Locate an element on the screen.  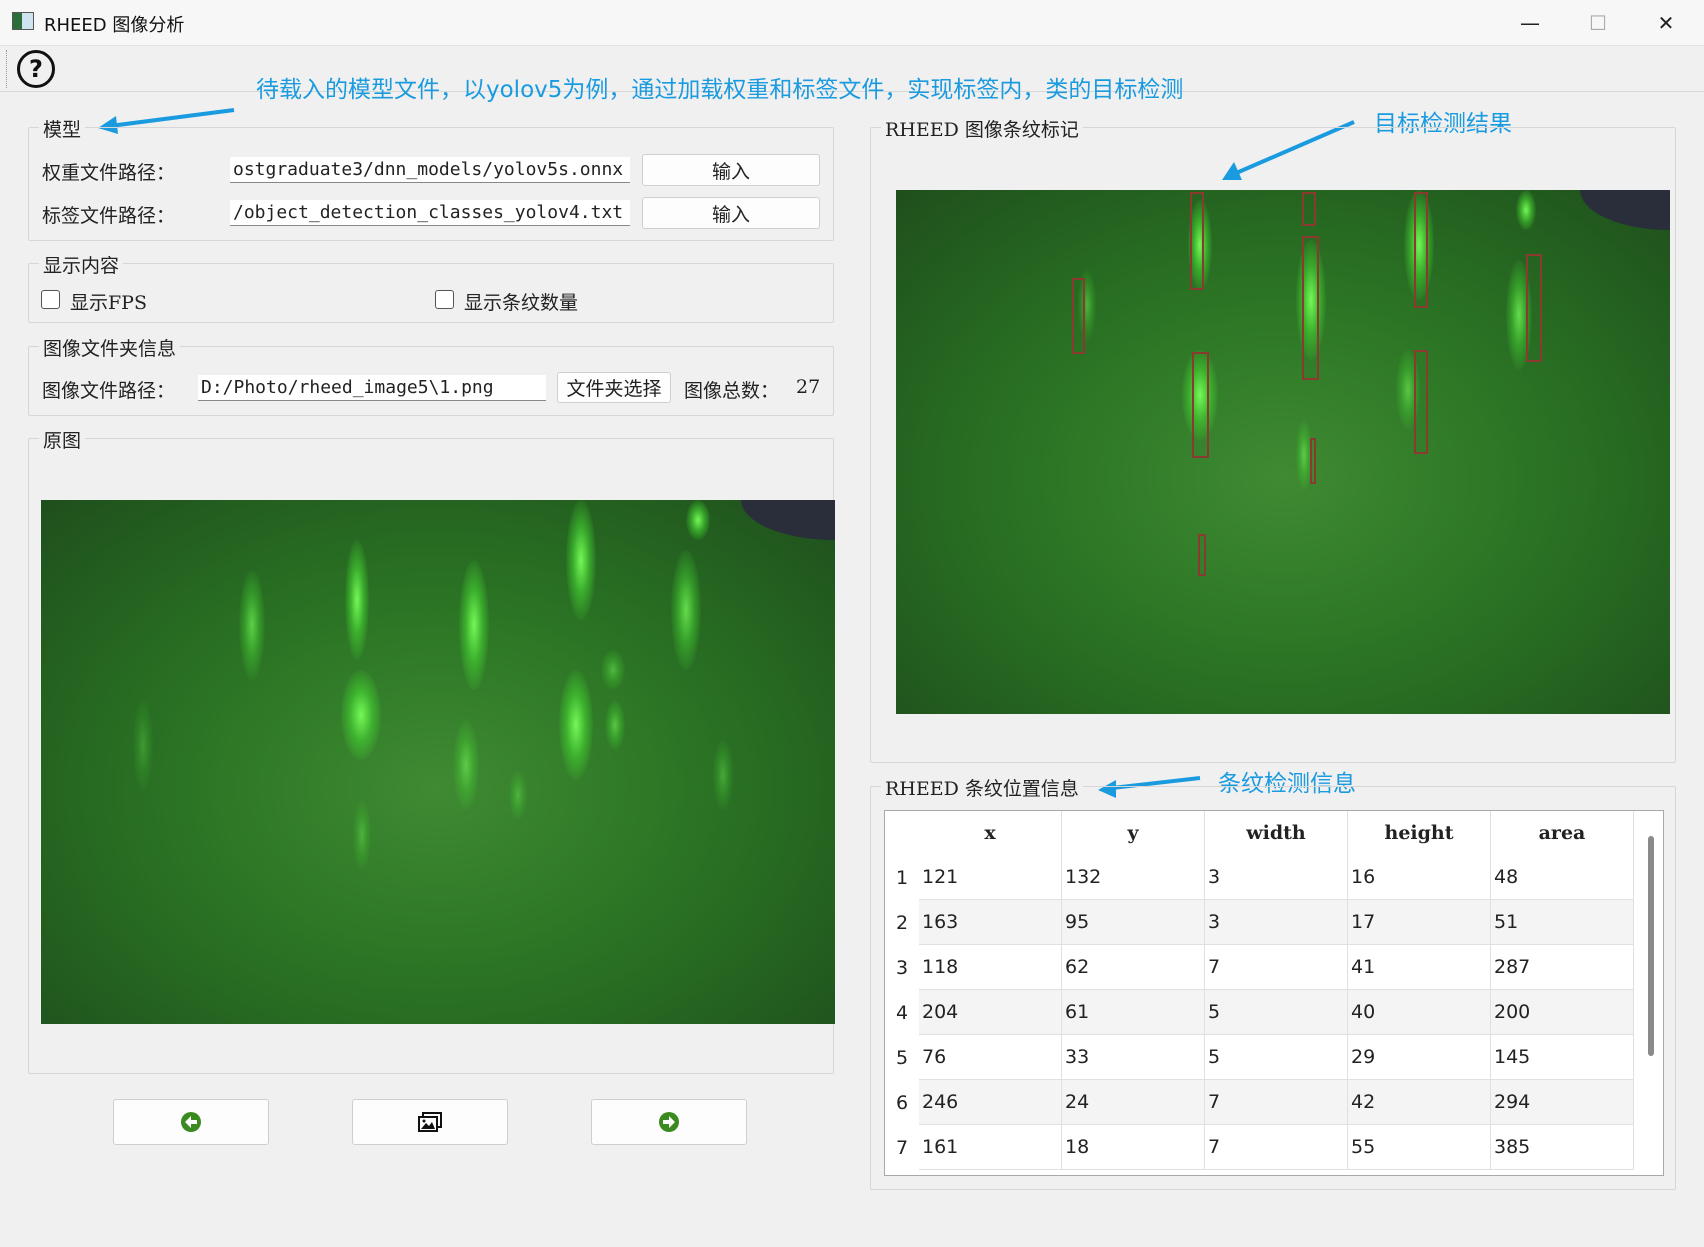
arrow-right-icon is located at coordinates (669, 1122).